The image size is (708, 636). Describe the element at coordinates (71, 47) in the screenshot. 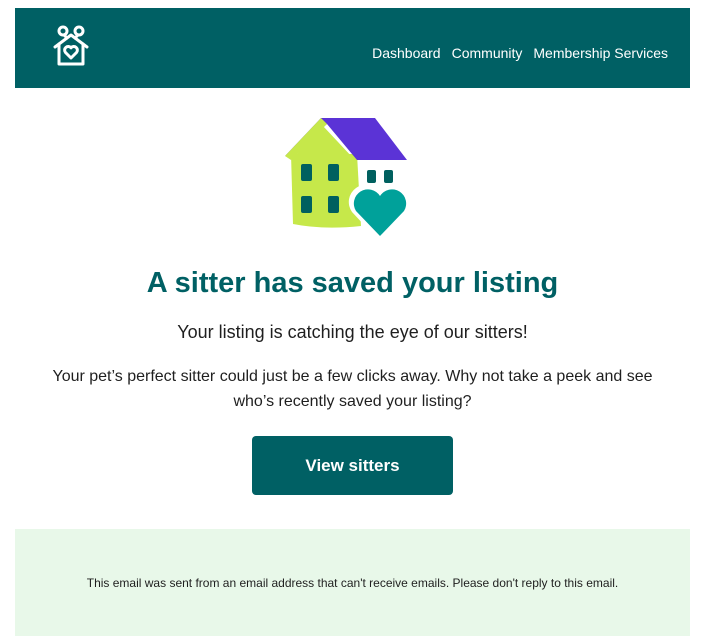

I see `house-heart-logo-icon` at that location.